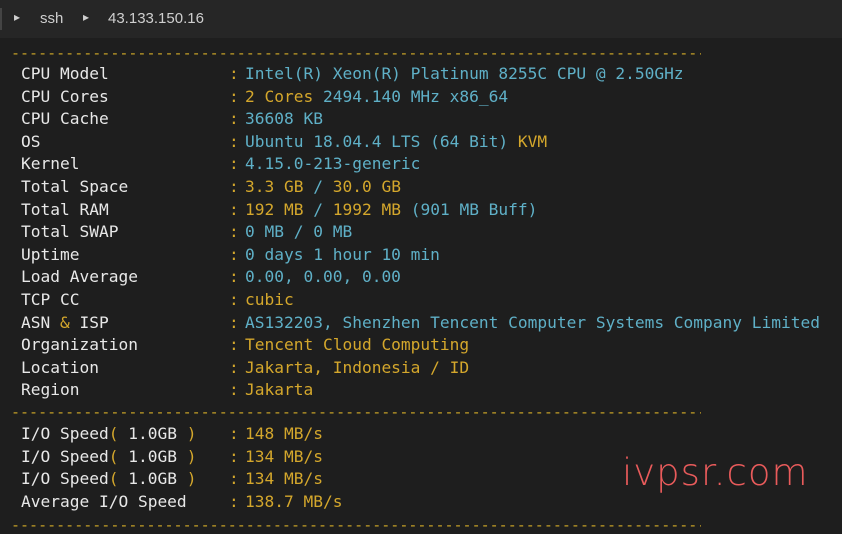  I want to click on breadcrumb: ▸ ssh ▸ 43.133.150.16, so click(421, 19).